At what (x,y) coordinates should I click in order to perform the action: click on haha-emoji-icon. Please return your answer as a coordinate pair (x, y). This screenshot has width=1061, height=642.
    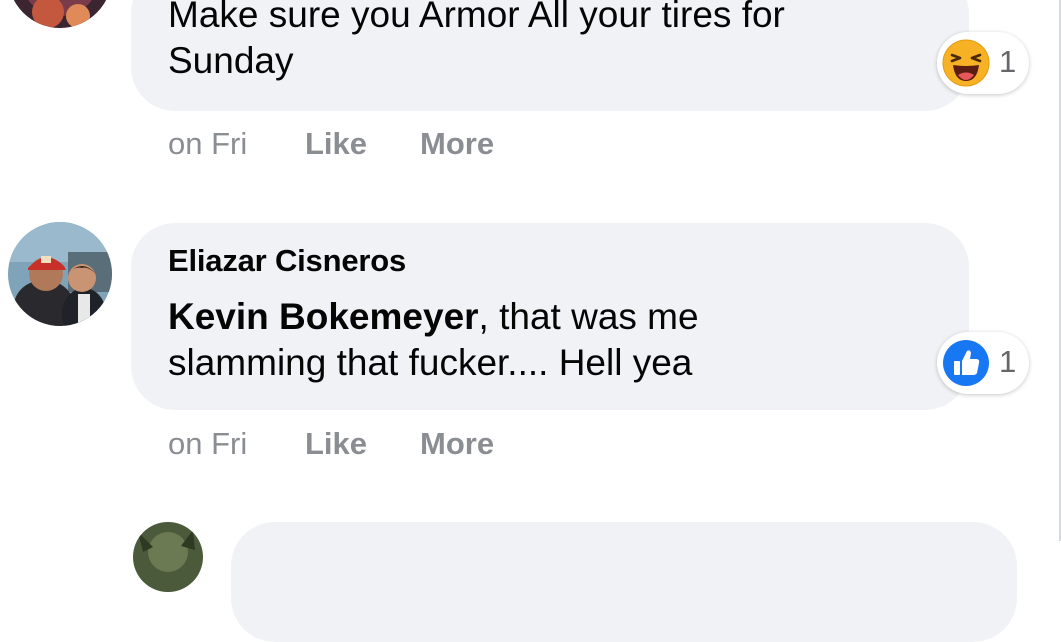
    Looking at the image, I should click on (966, 63).